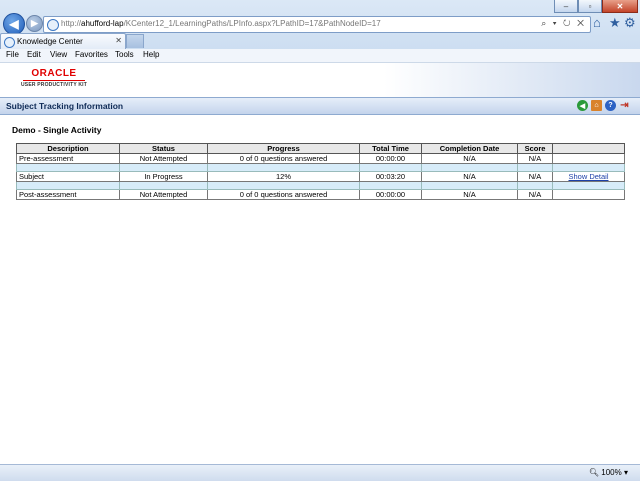 The image size is (640, 481). I want to click on url-host: ahufford-lap, so click(102, 23).